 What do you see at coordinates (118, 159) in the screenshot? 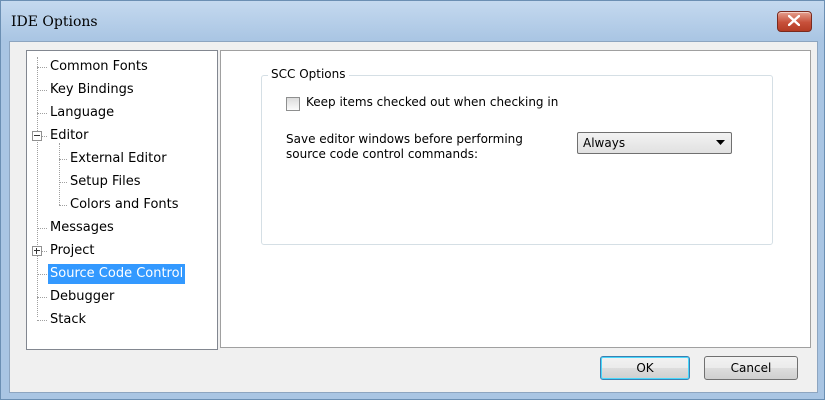
I see `tree-item-external-editor: External Editor` at bounding box center [118, 159].